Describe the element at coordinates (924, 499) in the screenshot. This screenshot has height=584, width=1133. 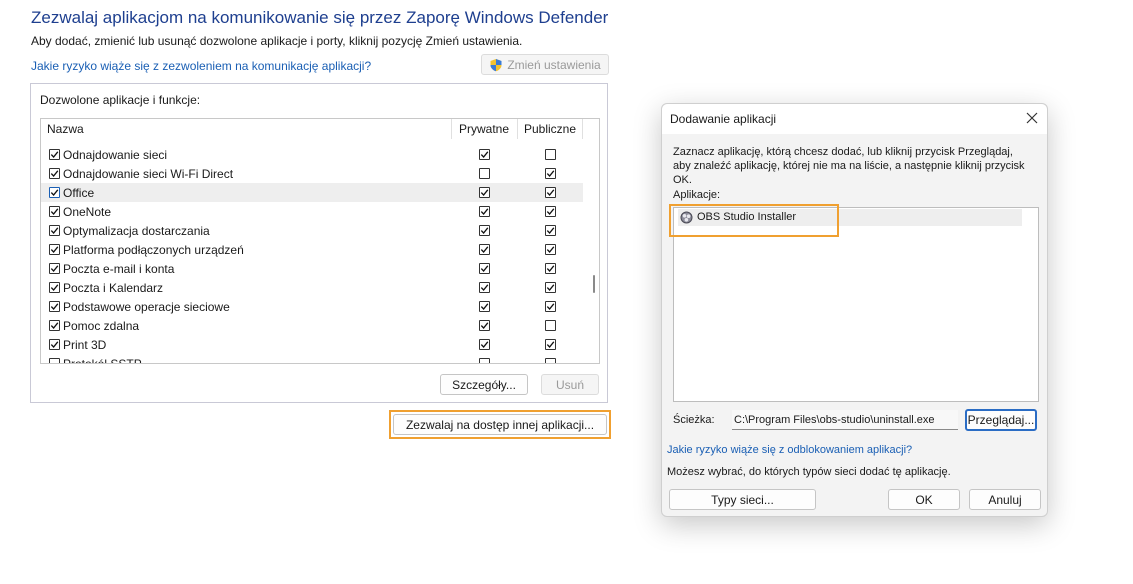
I see `ok-button: OK` at that location.